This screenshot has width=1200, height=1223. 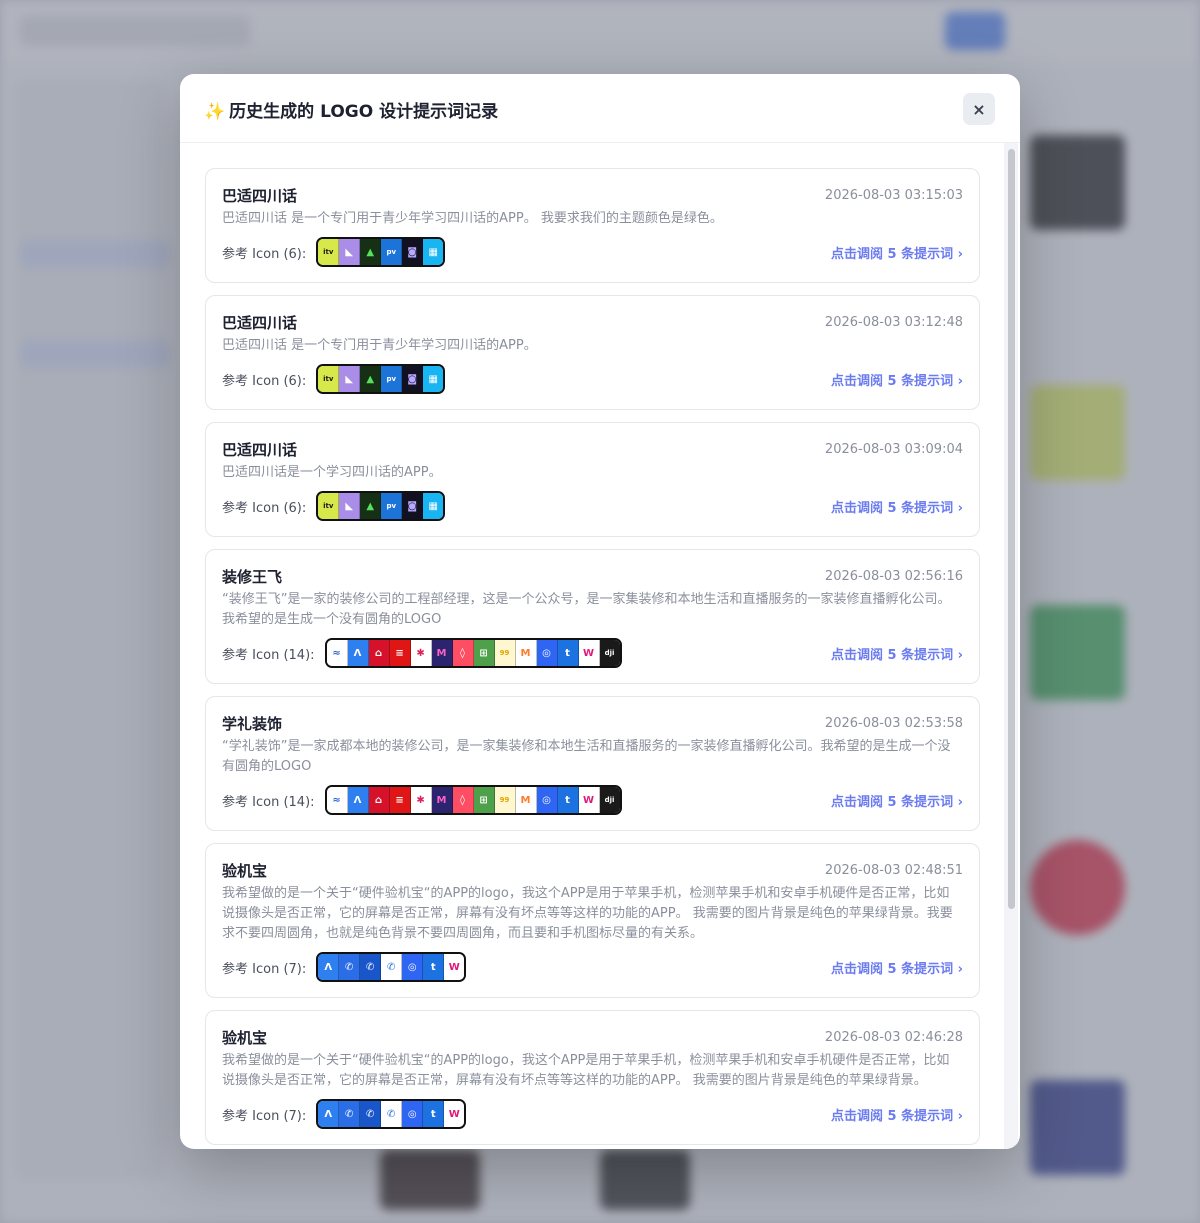 I want to click on scrollbar-thumb, so click(x=1011, y=529).